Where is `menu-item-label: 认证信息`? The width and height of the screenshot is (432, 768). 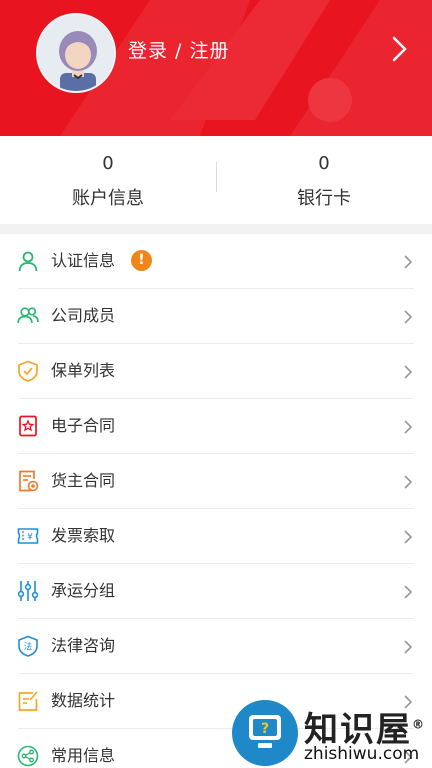
menu-item-label: 认证信息 is located at coordinates (83, 260).